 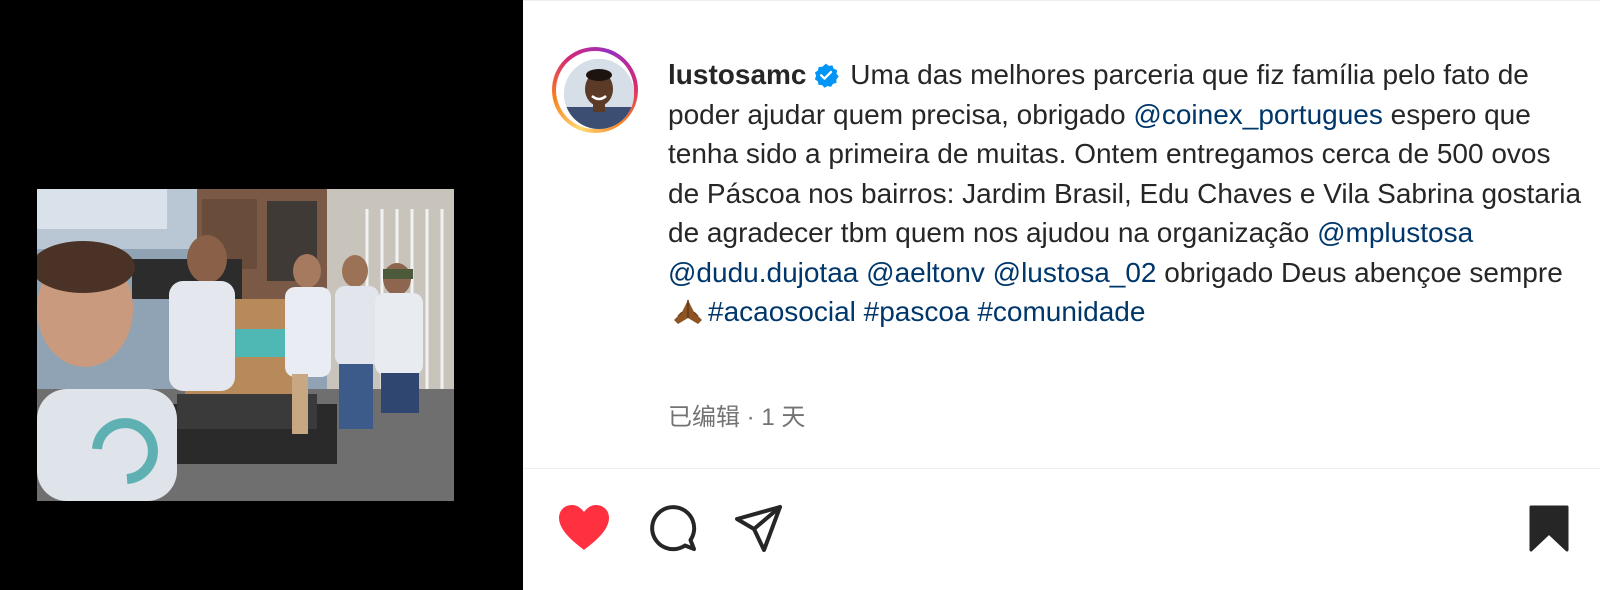 What do you see at coordinates (737, 417) in the screenshot?
I see `post-meta: 已编辑 · 1 天` at bounding box center [737, 417].